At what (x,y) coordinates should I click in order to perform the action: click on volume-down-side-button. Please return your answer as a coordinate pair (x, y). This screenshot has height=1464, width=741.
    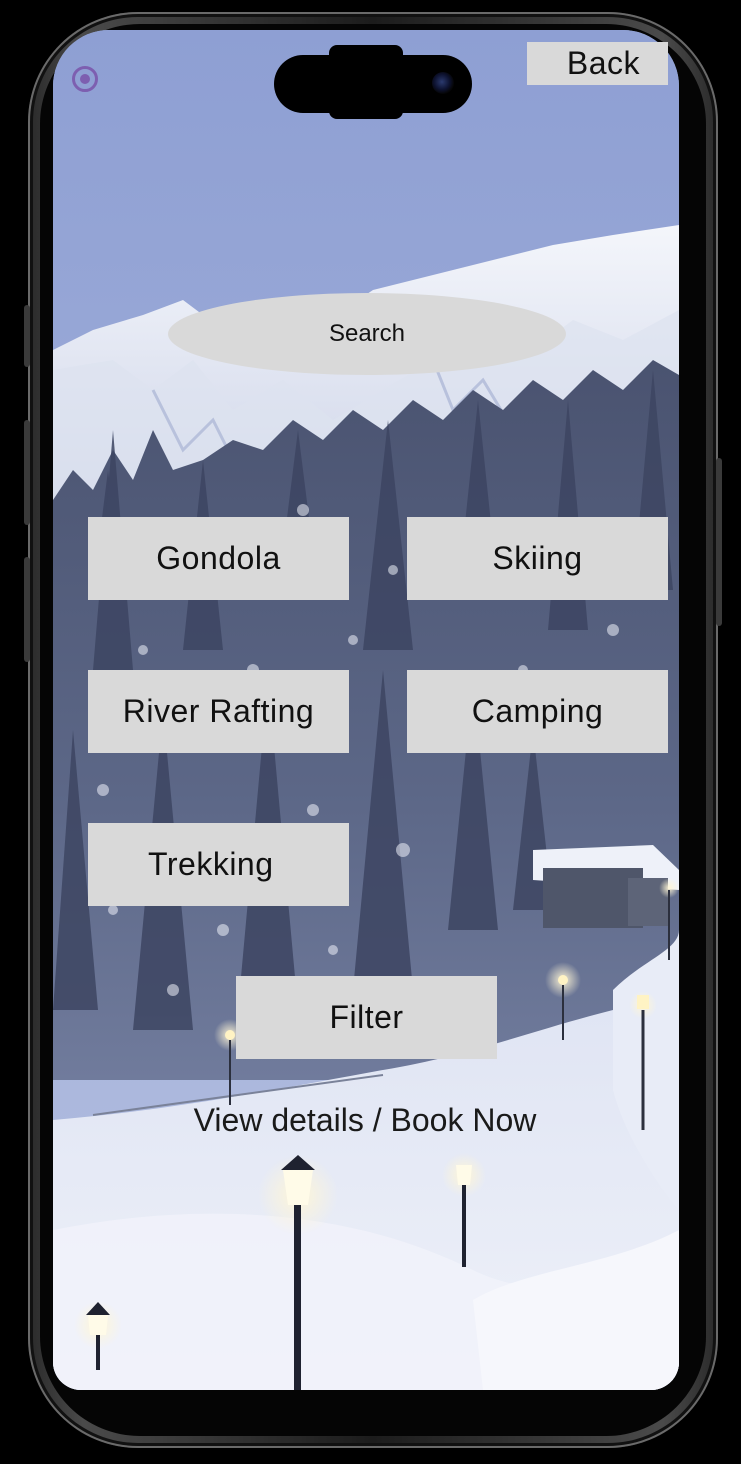
    Looking at the image, I should click on (27, 609).